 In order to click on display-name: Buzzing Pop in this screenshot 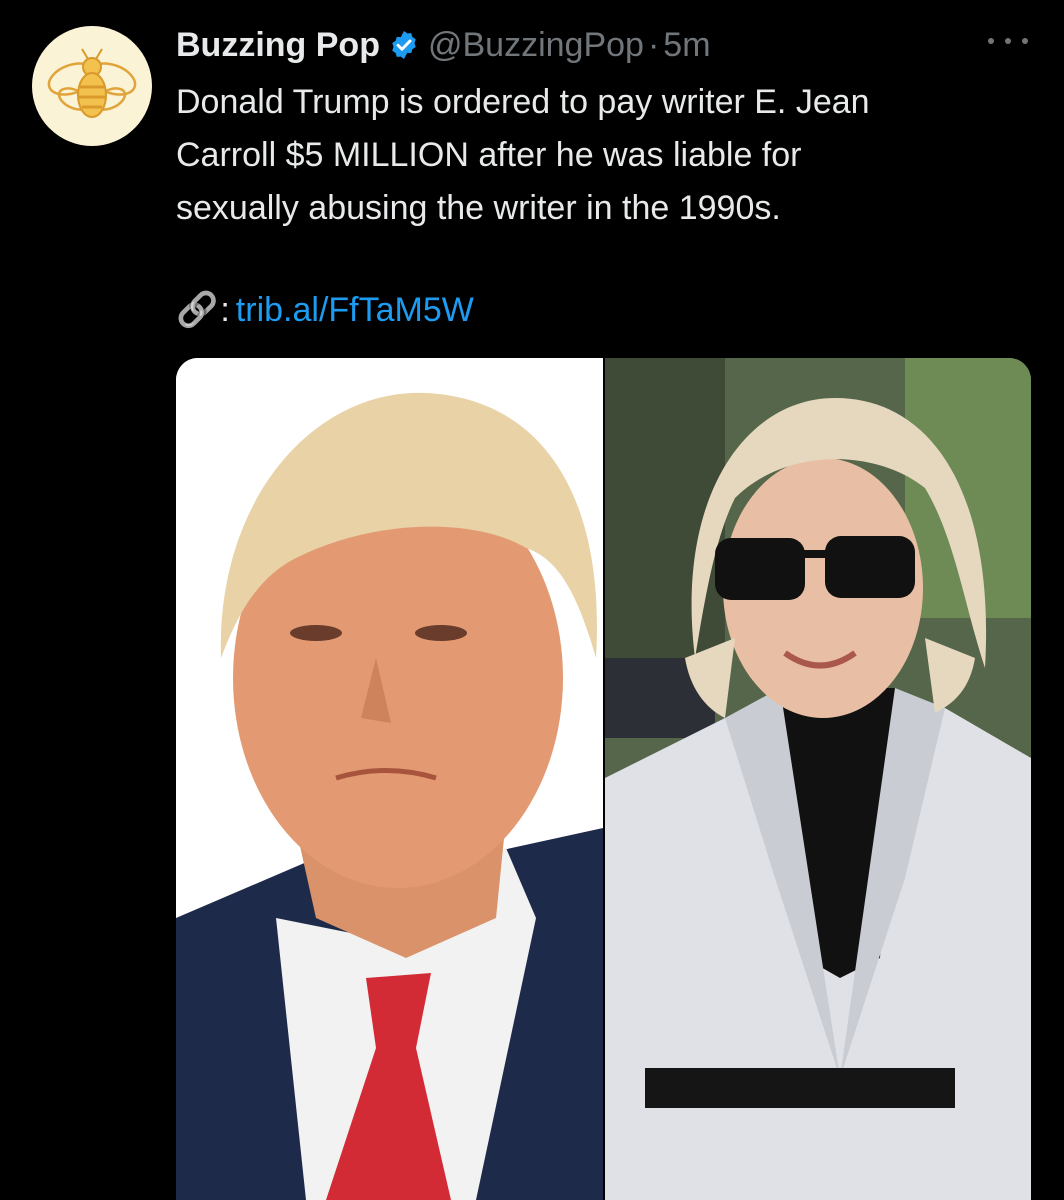, I will do `click(278, 45)`.